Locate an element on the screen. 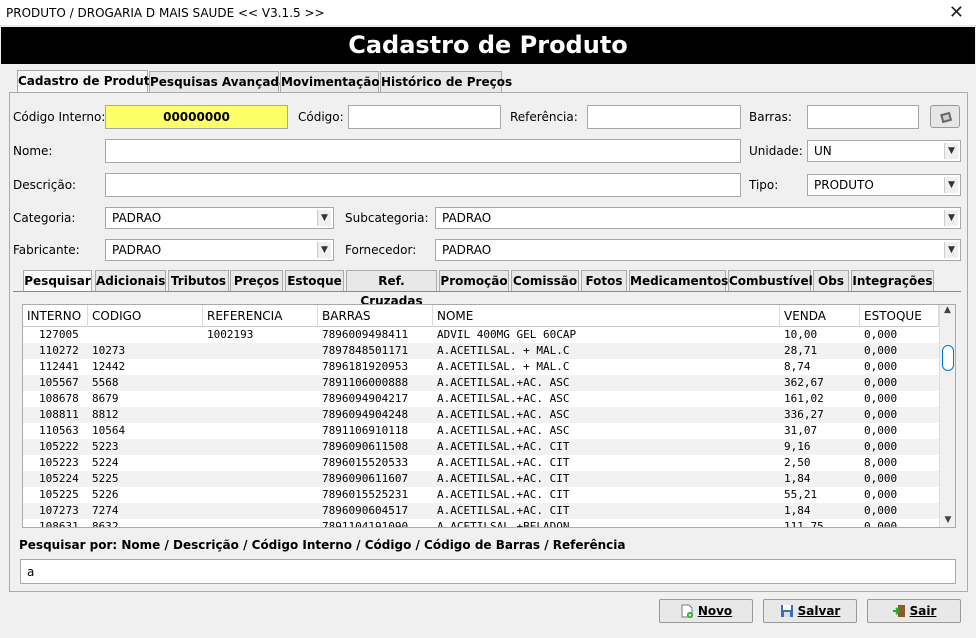 This screenshot has height=638, width=976. chevron-down-icon: ▼ is located at coordinates (951, 151).